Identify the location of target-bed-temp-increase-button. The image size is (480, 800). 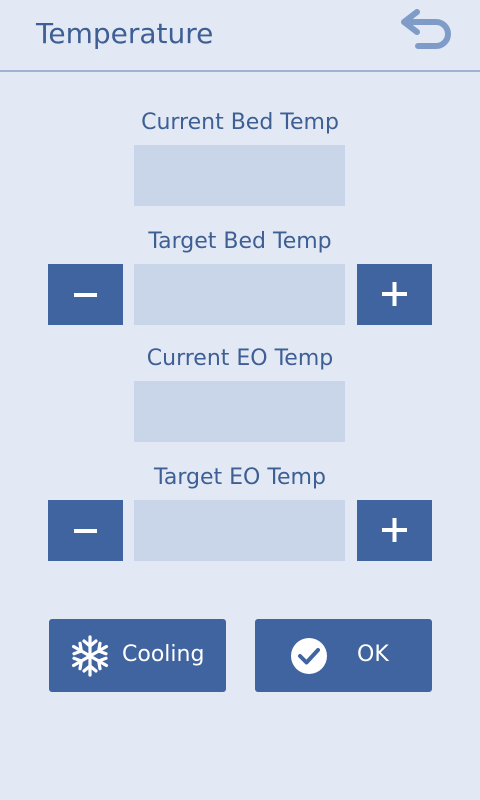
(394, 294).